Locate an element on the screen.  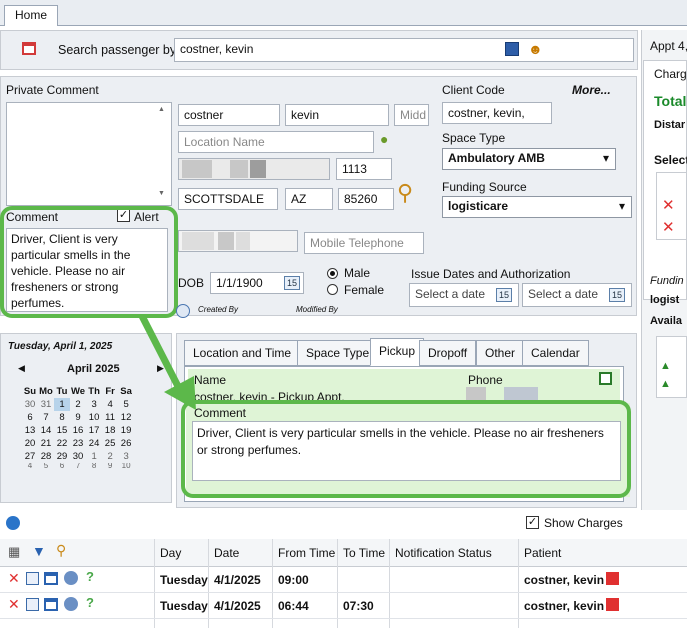
refresh-circle-icon is located at coordinates (13, 523).